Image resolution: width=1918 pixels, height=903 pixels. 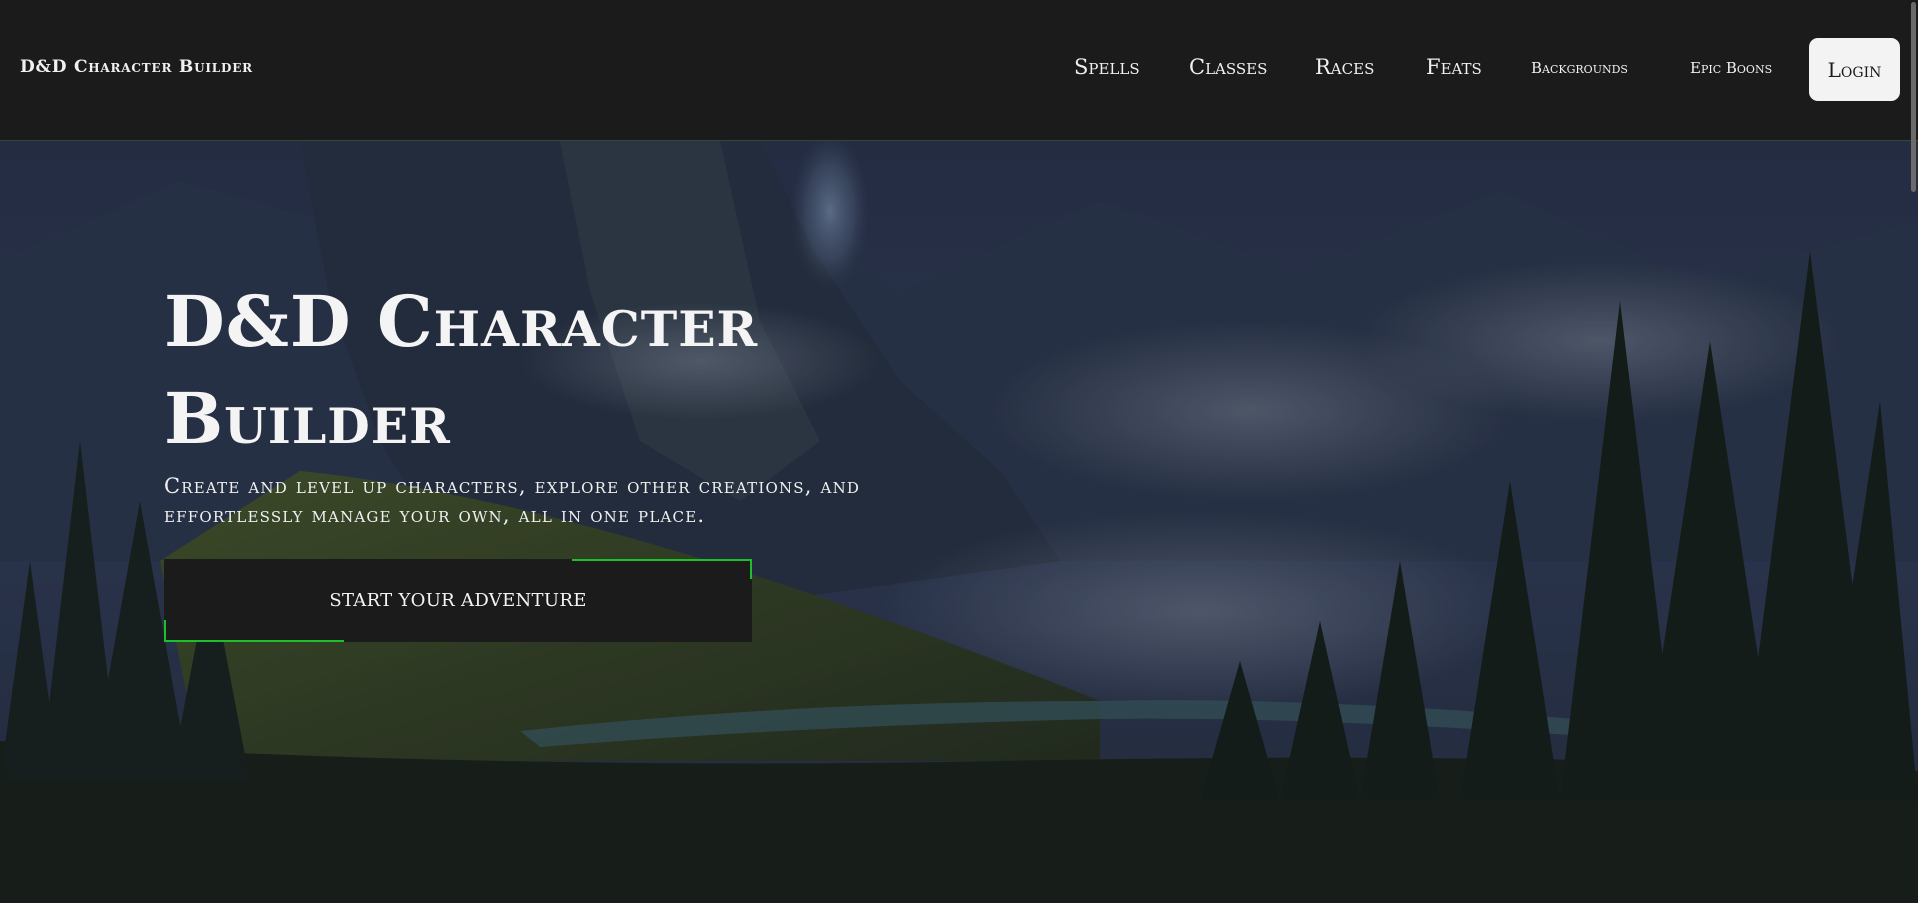 What do you see at coordinates (461, 370) in the screenshot?
I see `hero-title: D&D Character Builder` at bounding box center [461, 370].